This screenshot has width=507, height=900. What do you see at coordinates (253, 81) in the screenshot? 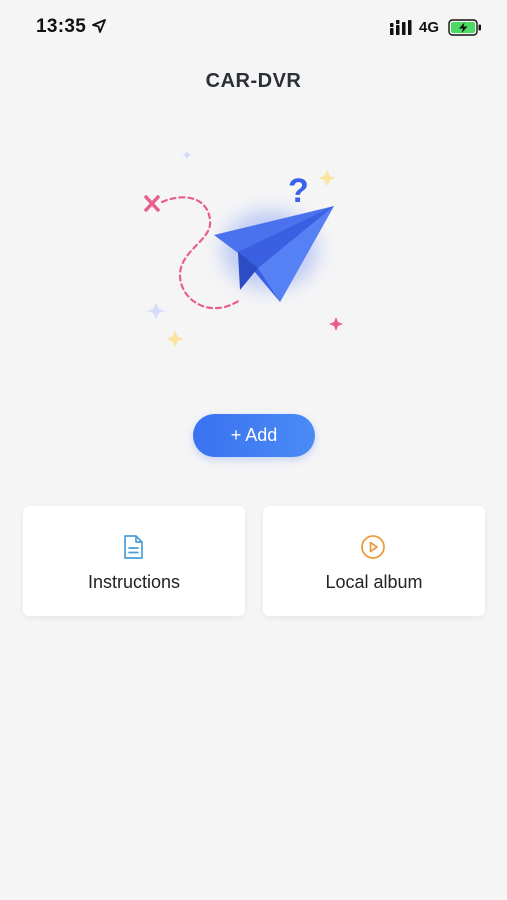
I see `page-title: CAR-DVR` at bounding box center [253, 81].